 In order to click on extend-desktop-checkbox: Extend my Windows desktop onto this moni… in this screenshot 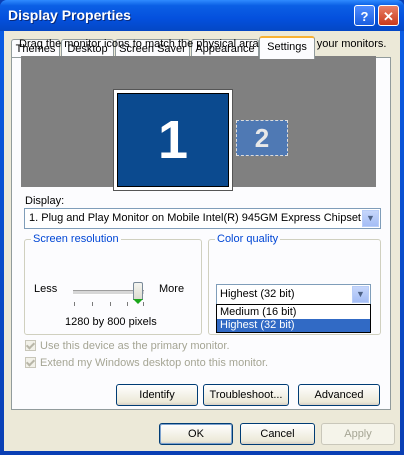, I will do `click(146, 363)`.